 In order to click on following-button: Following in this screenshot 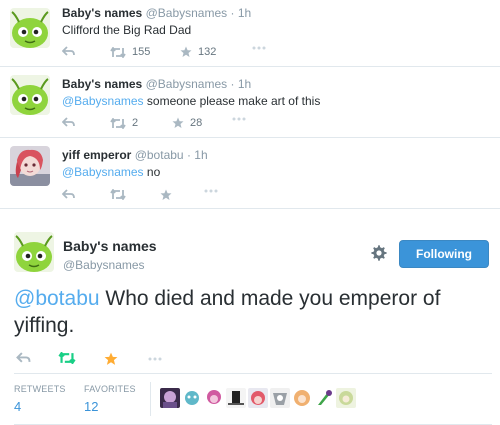, I will do `click(444, 254)`.